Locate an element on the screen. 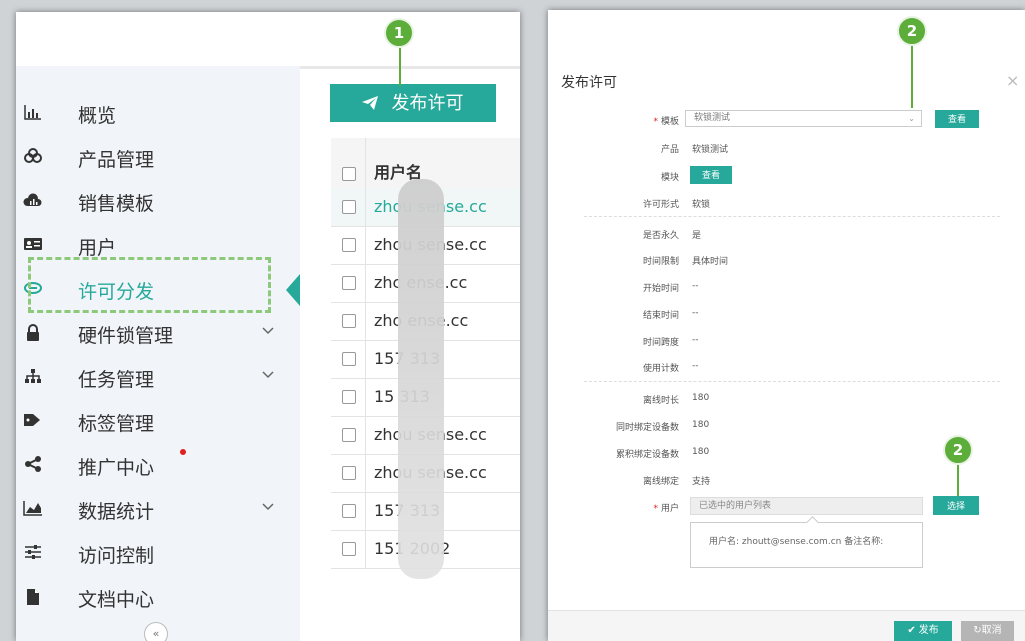  share-icon is located at coordinates (33, 466).